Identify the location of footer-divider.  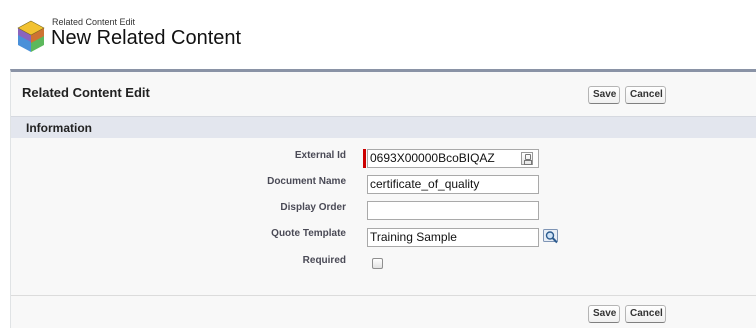
(383, 295).